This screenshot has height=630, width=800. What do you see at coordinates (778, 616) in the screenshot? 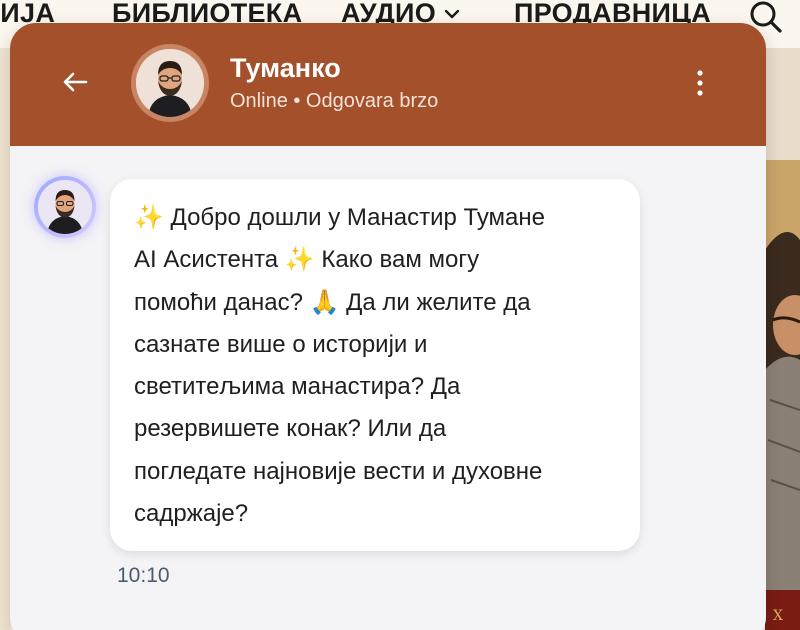
I see `svg-text: Х` at bounding box center [778, 616].